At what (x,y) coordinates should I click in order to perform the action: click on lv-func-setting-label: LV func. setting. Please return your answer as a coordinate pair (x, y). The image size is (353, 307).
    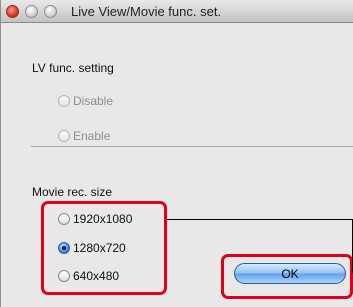
    Looking at the image, I should click on (73, 68).